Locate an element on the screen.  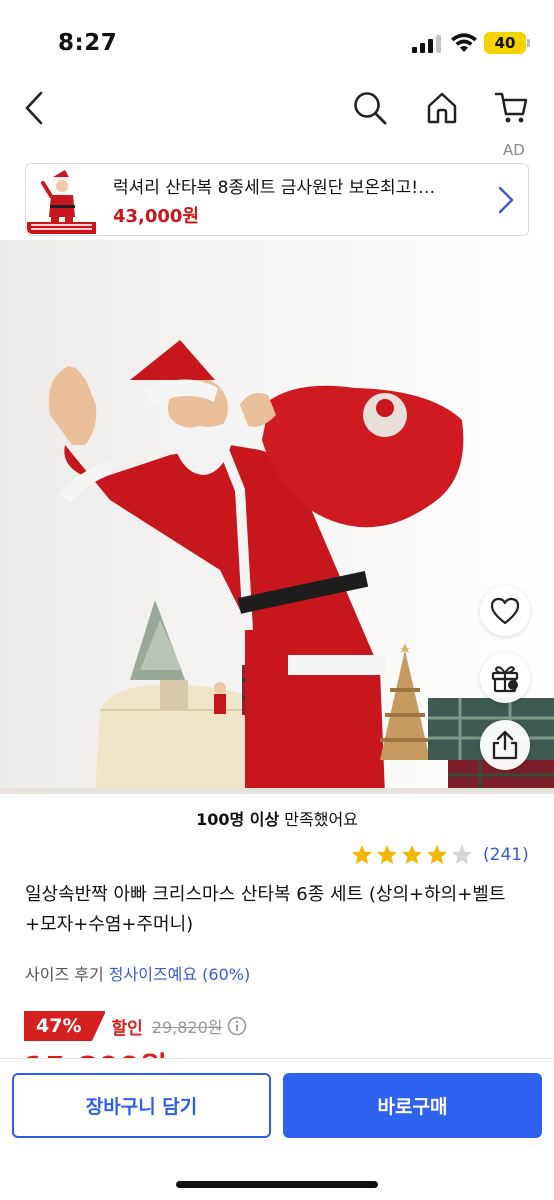
search-icon is located at coordinates (370, 108).